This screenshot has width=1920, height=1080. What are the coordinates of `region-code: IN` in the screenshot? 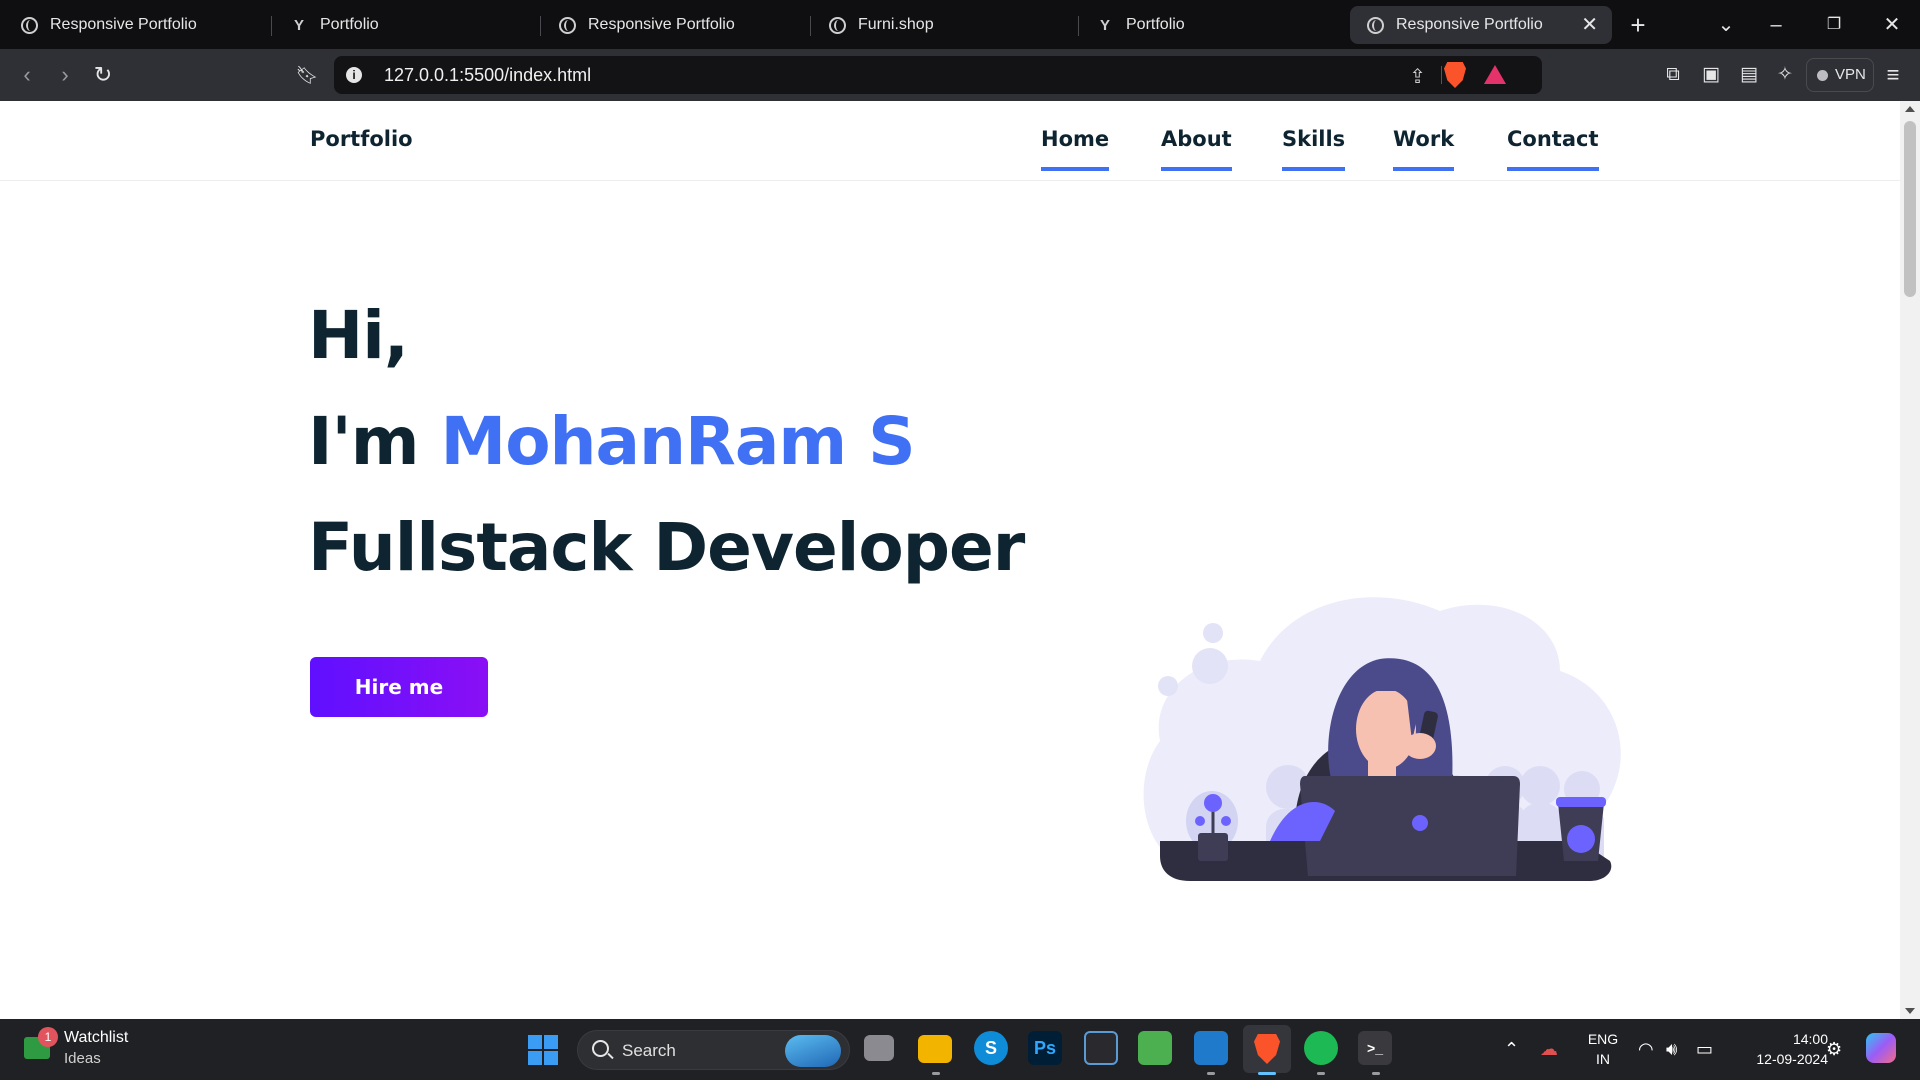 It's located at (1603, 1059).